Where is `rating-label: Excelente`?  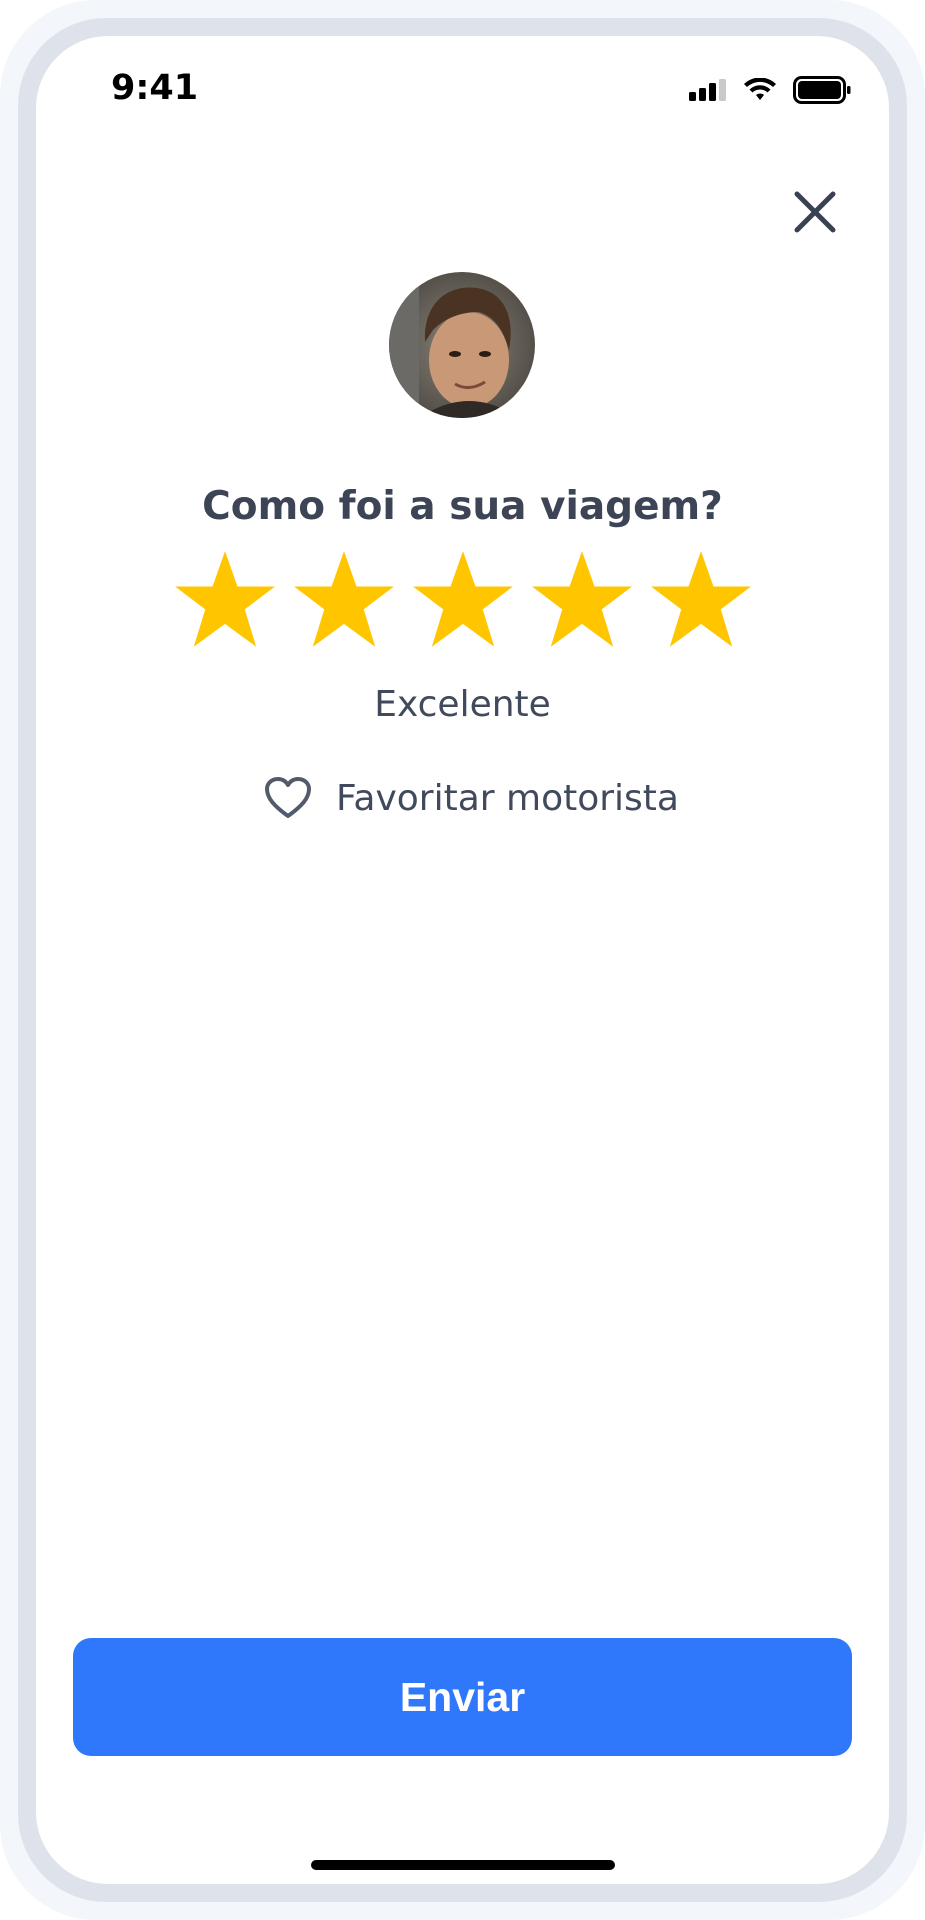
rating-label: Excelente is located at coordinates (462, 704).